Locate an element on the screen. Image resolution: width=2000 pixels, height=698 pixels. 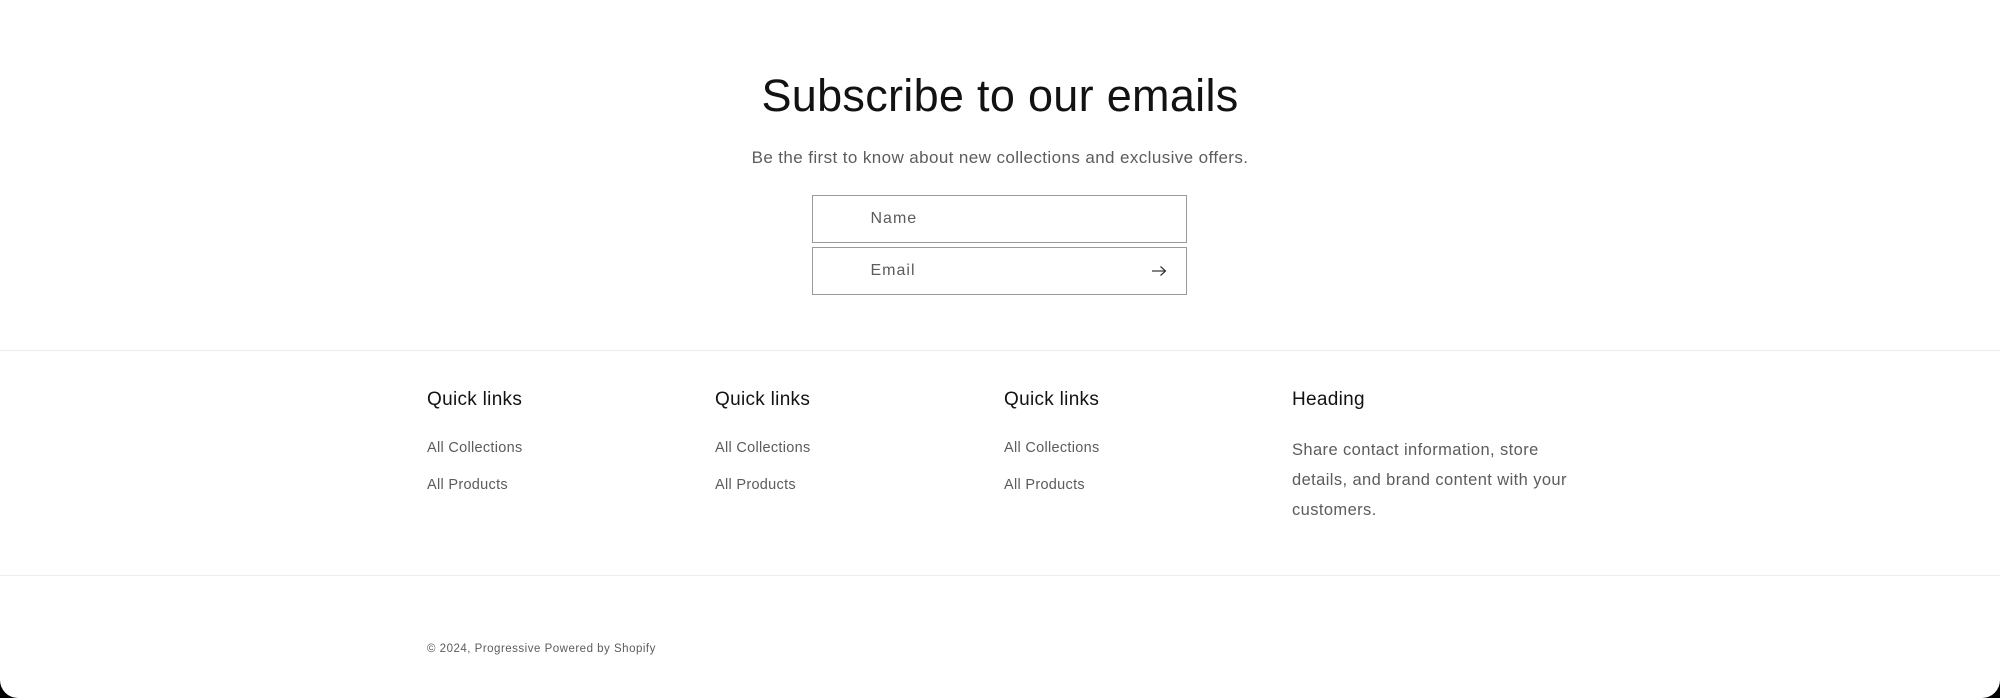
section-divider is located at coordinates (1000, 350).